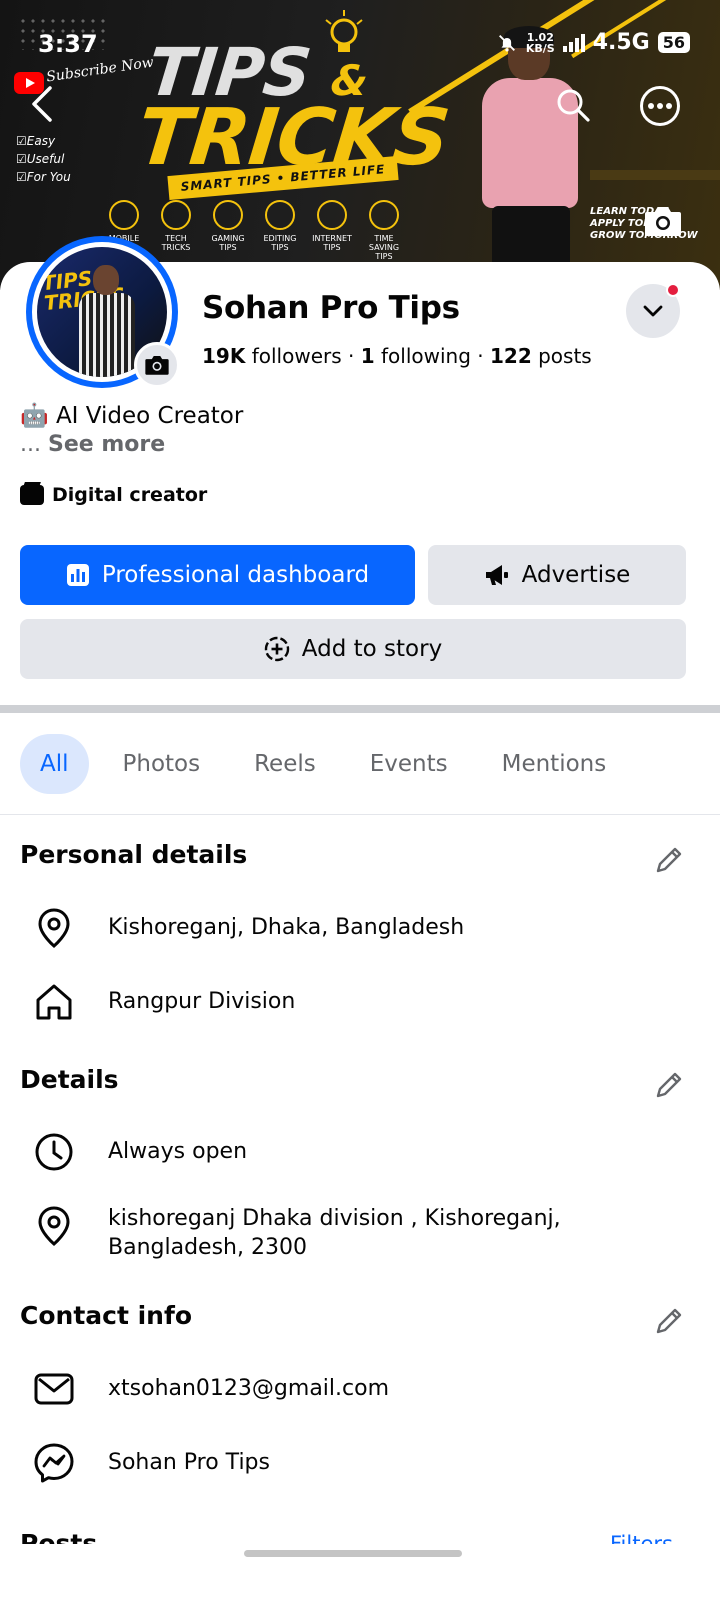  I want to click on bell-muted-icon, so click(506, 43).